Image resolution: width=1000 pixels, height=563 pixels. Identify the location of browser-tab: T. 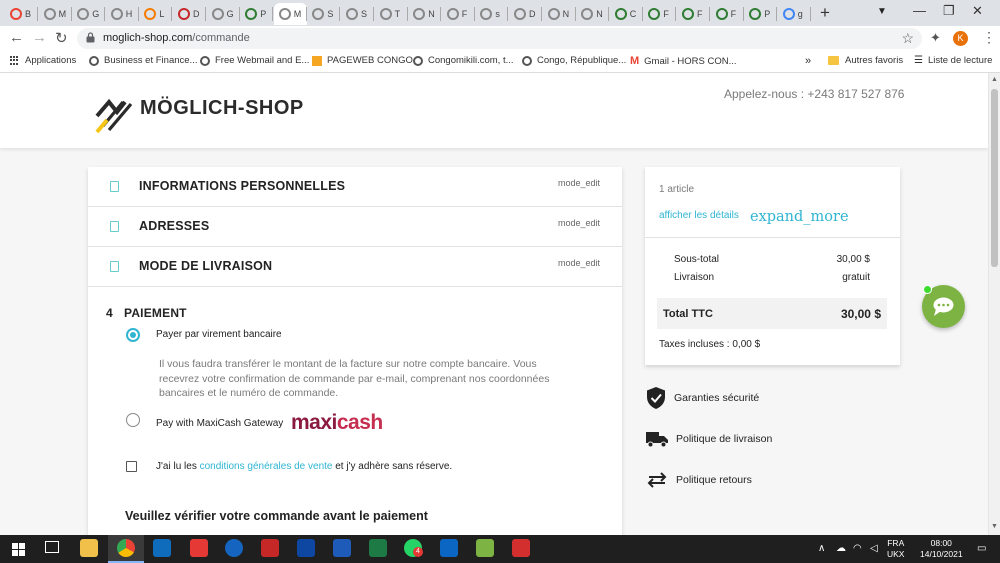
(391, 14).